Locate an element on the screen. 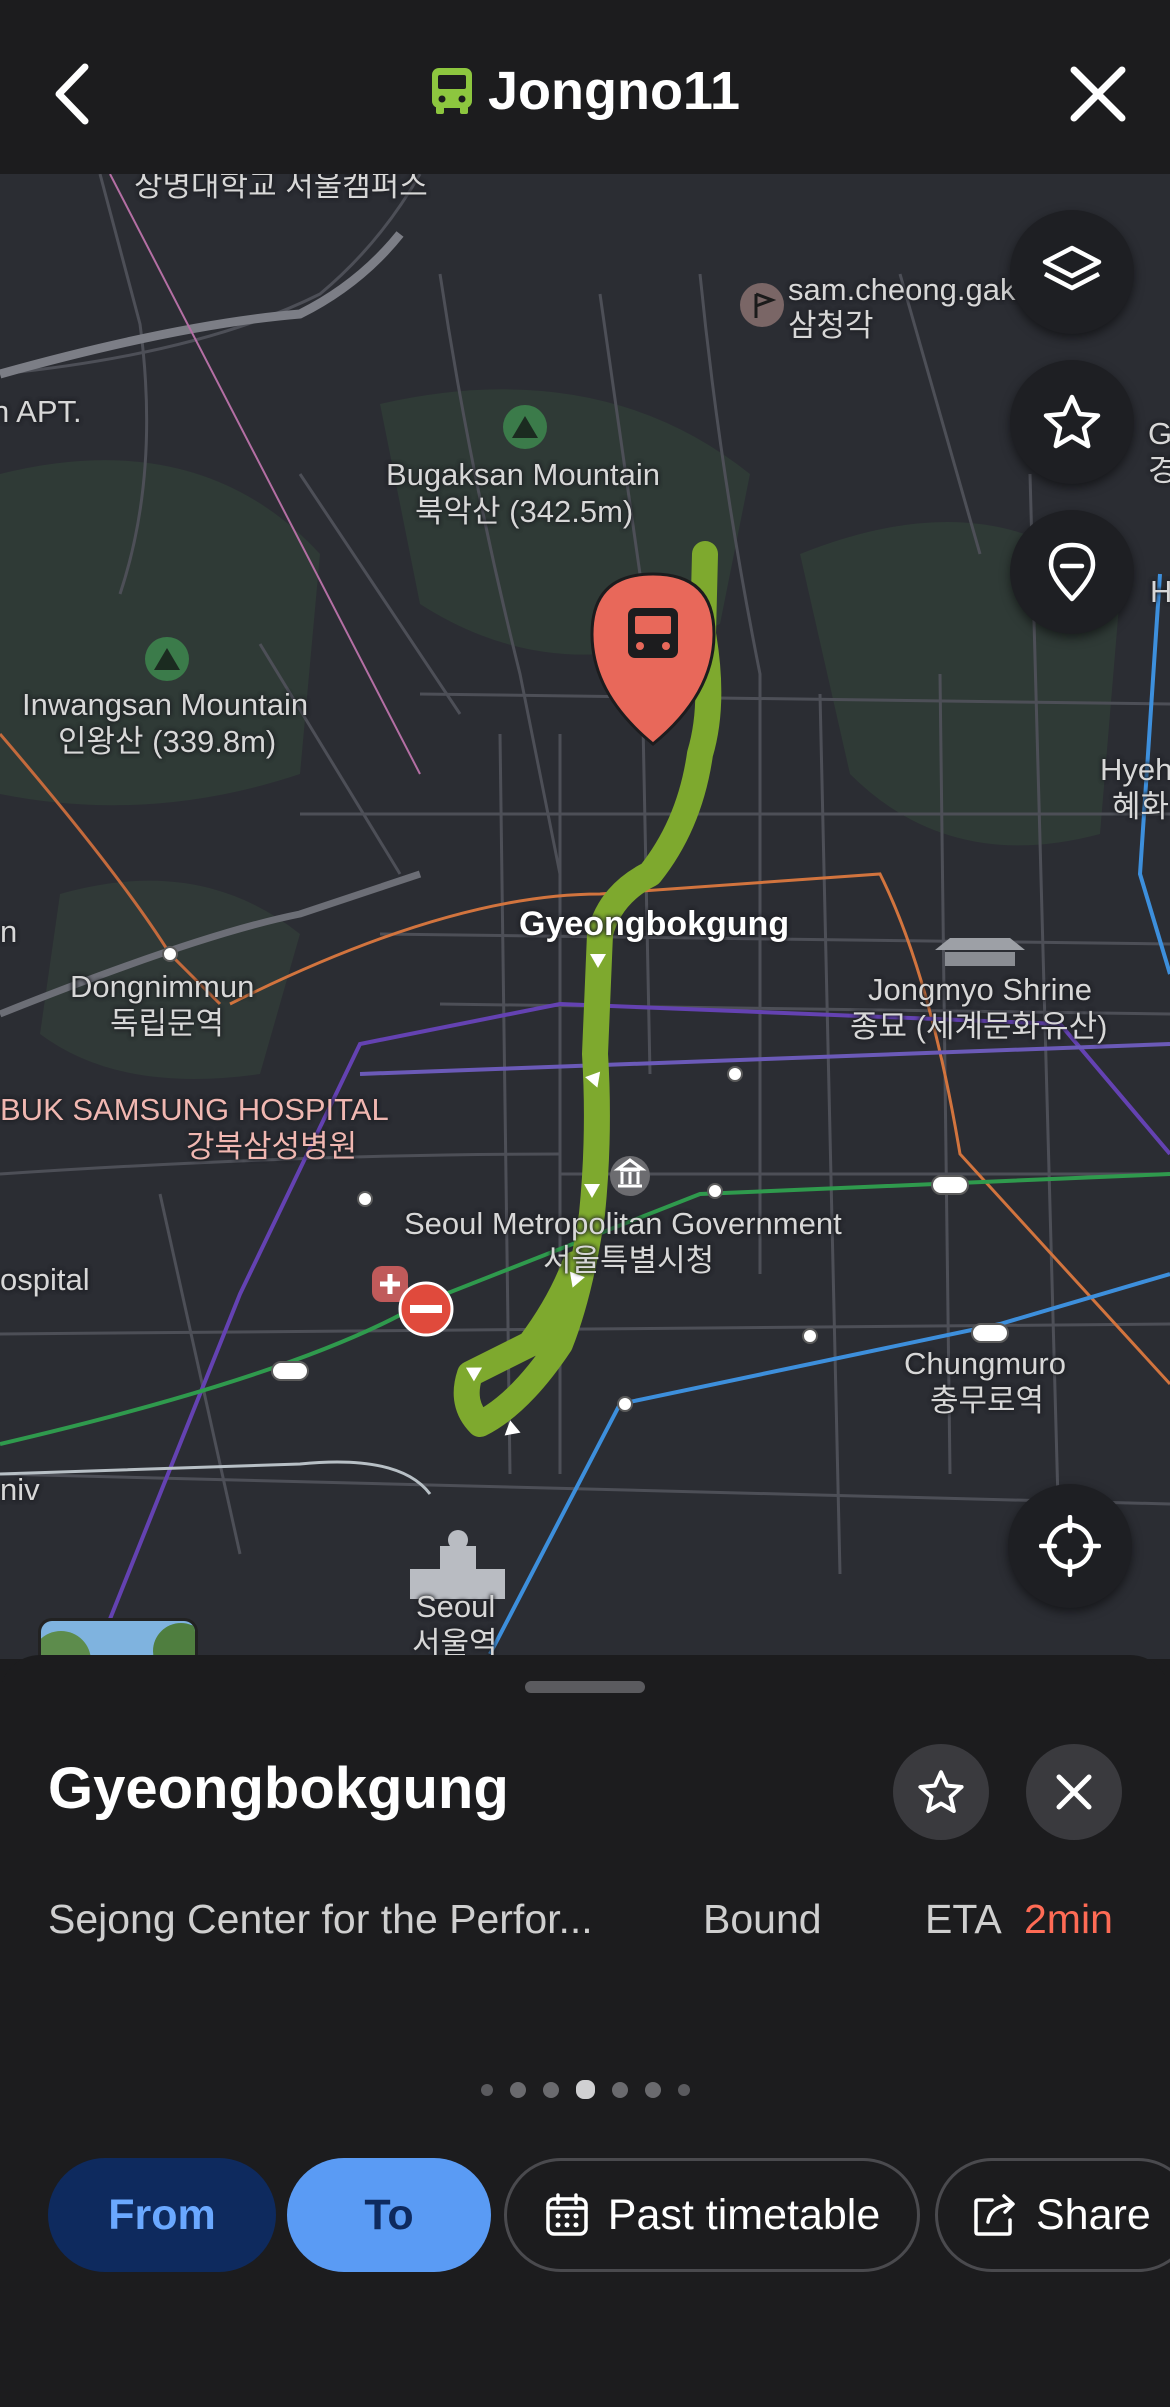 This screenshot has width=1170, height=2407. share-button: Share is located at coordinates (1052, 2215).